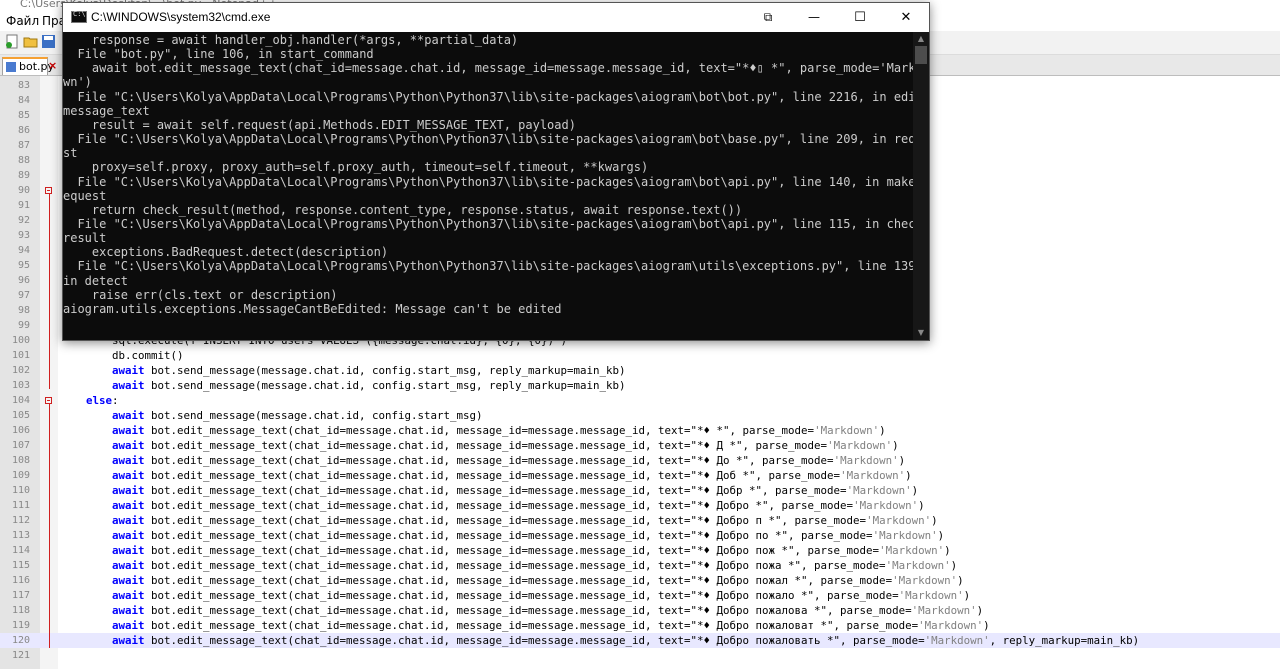  Describe the element at coordinates (20, 625) in the screenshot. I see `line-number: 119` at that location.